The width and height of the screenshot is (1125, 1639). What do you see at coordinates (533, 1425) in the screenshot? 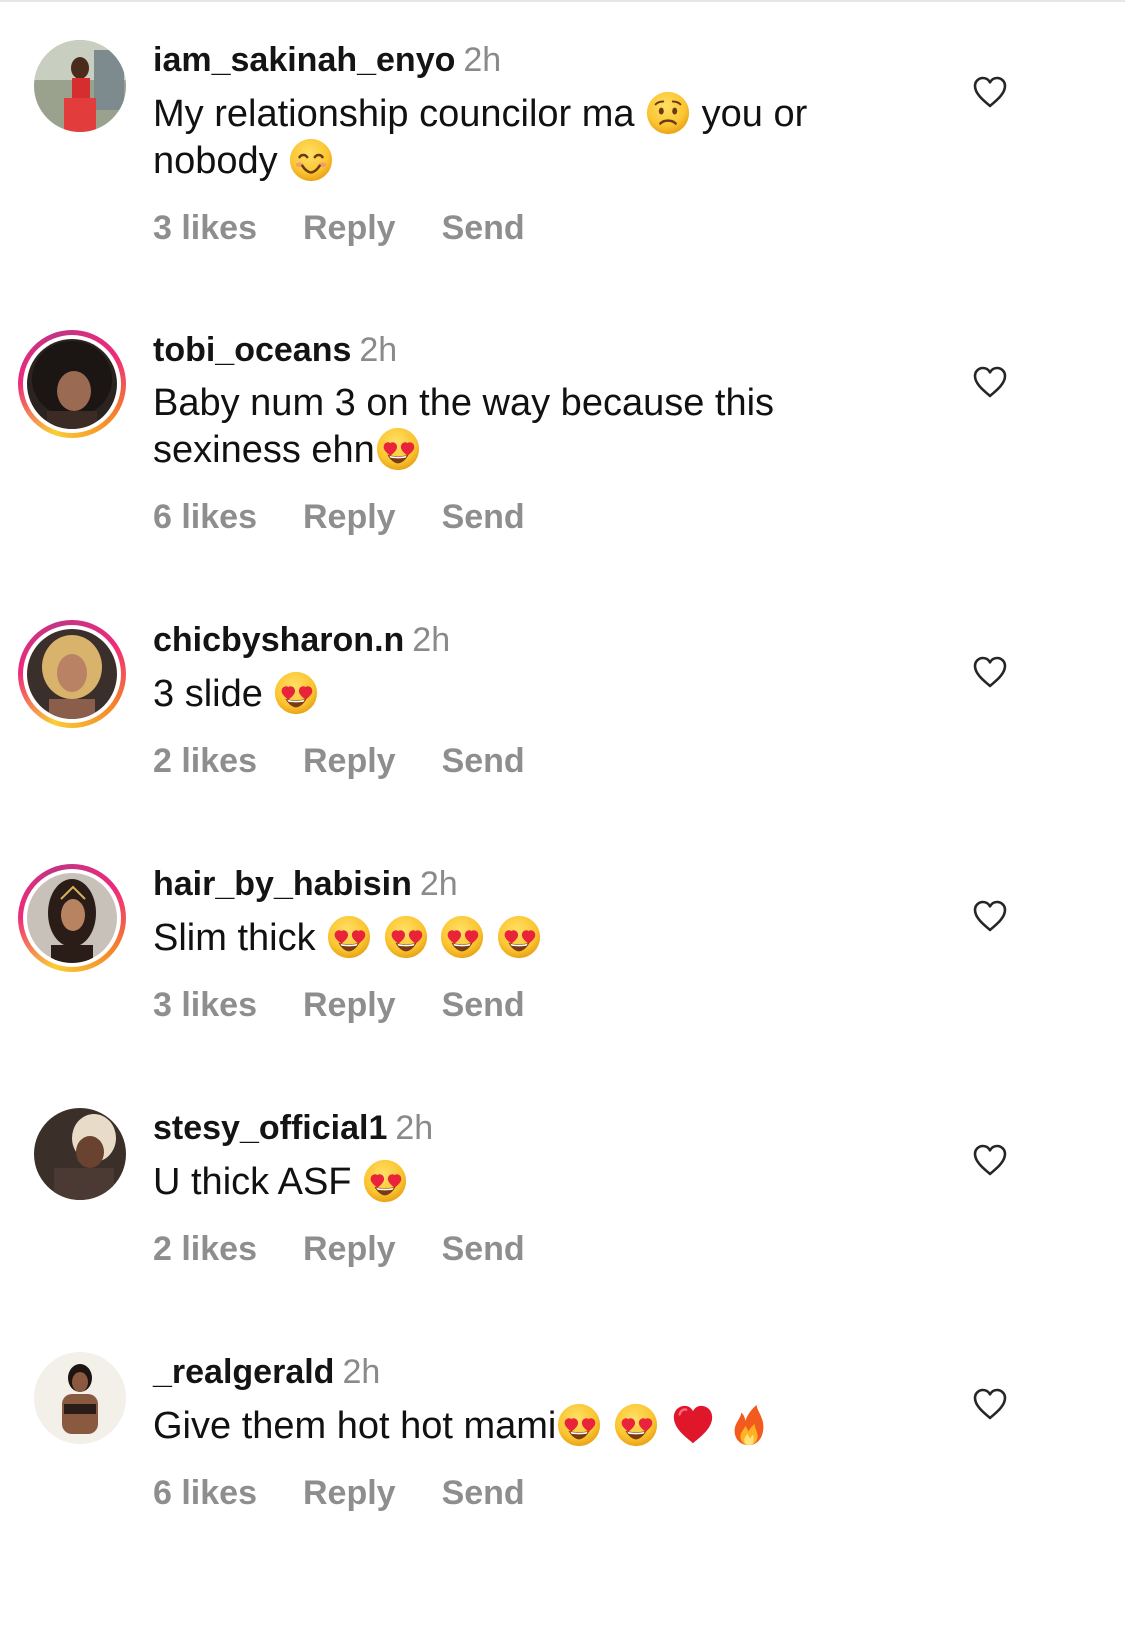
I see `comment-text: Give them hot hot mami` at bounding box center [533, 1425].